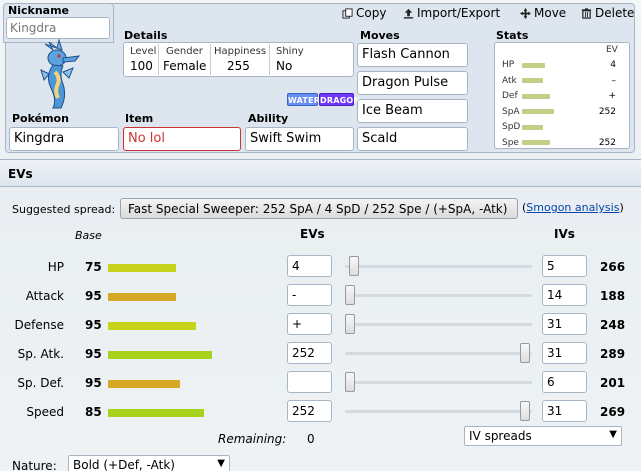  I want to click on iv-input: 14, so click(564, 295).